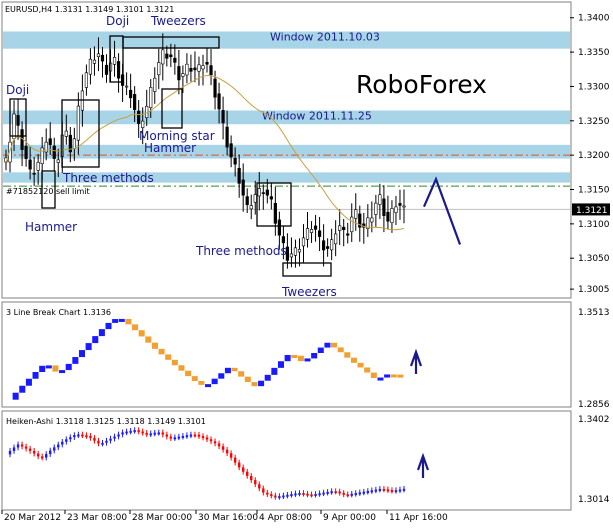 Image resolution: width=613 pixels, height=528 pixels. What do you see at coordinates (317, 115) in the screenshot?
I see `window-label: Window 2011.11.25` at bounding box center [317, 115].